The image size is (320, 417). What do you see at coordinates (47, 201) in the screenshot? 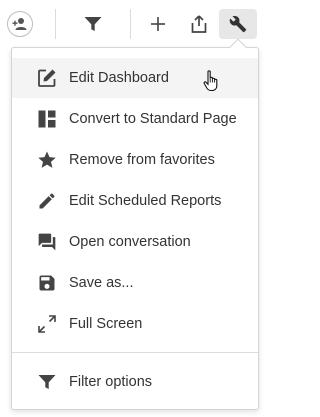
I see `pencil-icon` at bounding box center [47, 201].